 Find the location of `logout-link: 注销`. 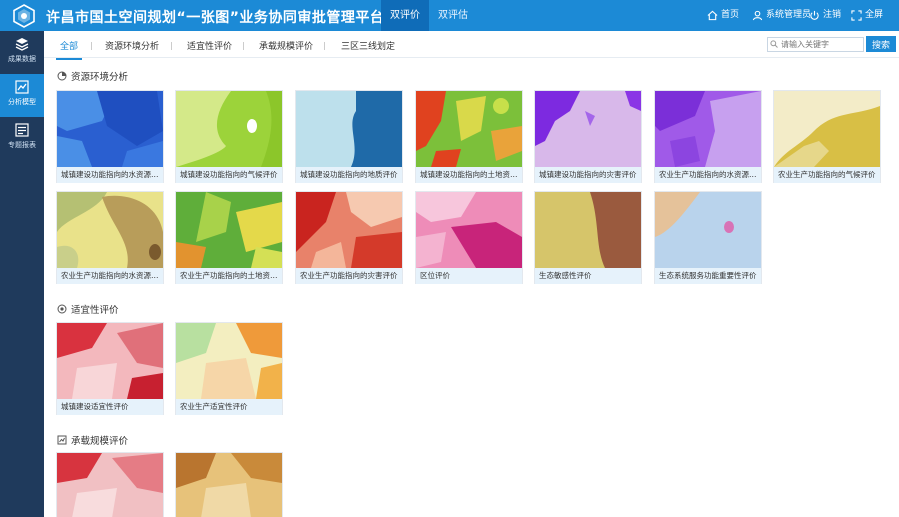

logout-link: 注销 is located at coordinates (825, 15).